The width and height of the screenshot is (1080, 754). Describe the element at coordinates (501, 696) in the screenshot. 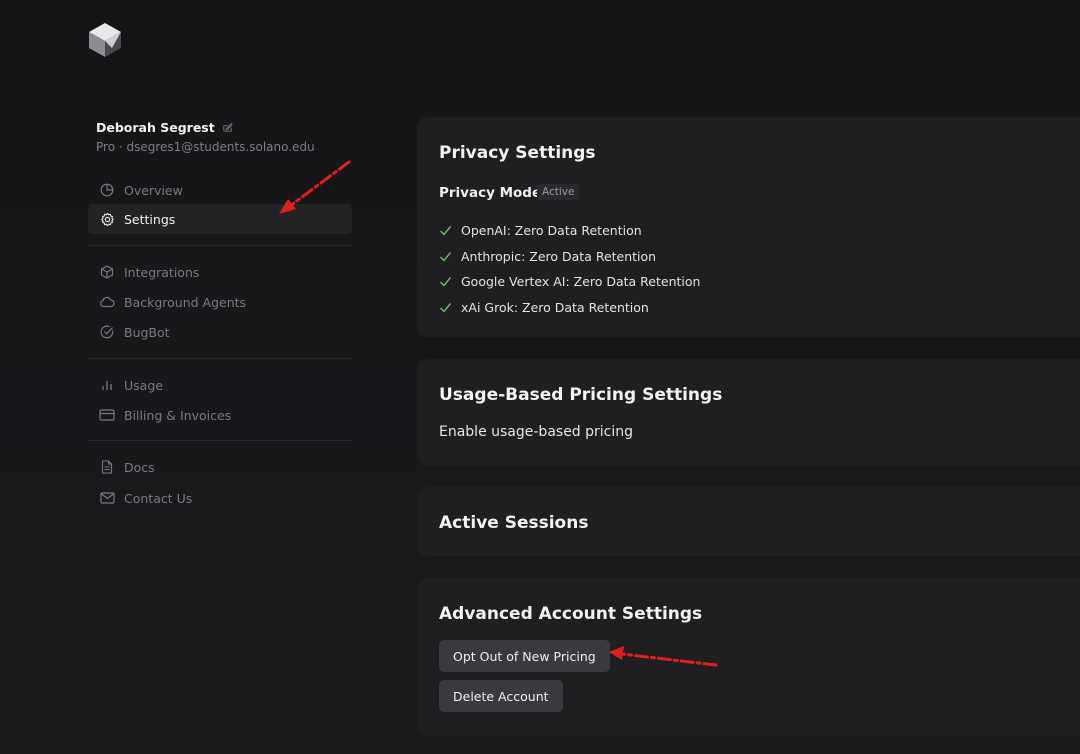

I see `delete-account-button: Delete Account` at that location.